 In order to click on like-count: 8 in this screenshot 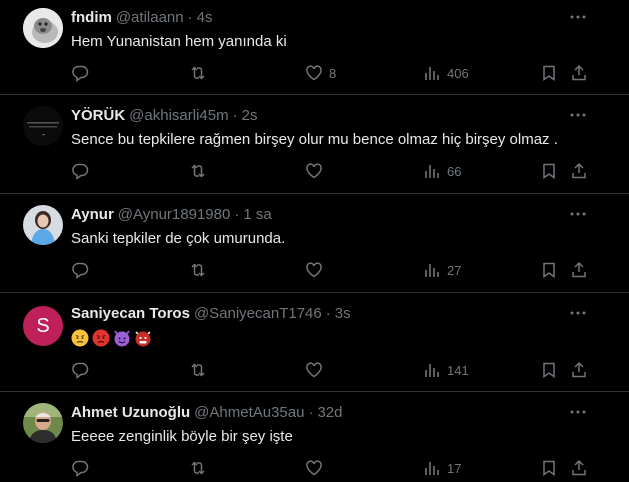, I will do `click(333, 73)`.